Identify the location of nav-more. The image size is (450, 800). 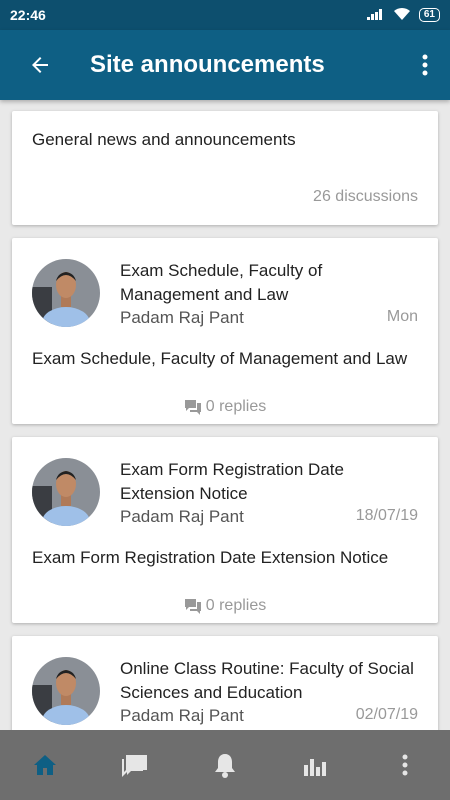
(405, 765).